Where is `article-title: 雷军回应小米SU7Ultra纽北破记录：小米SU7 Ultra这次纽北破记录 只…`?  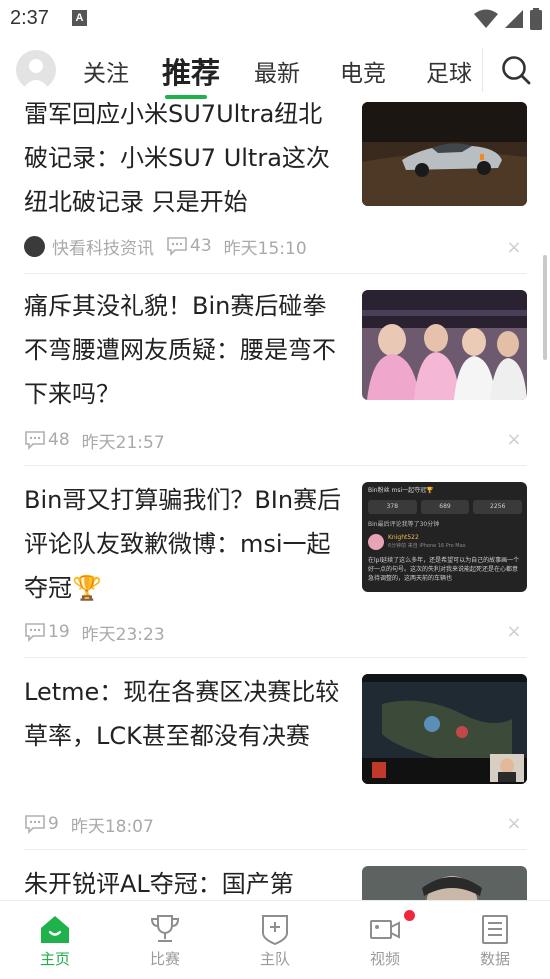
article-title: 雷军回应小米SU7Ultra纽北破记录：小米SU7 Ultra这次纽北破记录 只… is located at coordinates (183, 163).